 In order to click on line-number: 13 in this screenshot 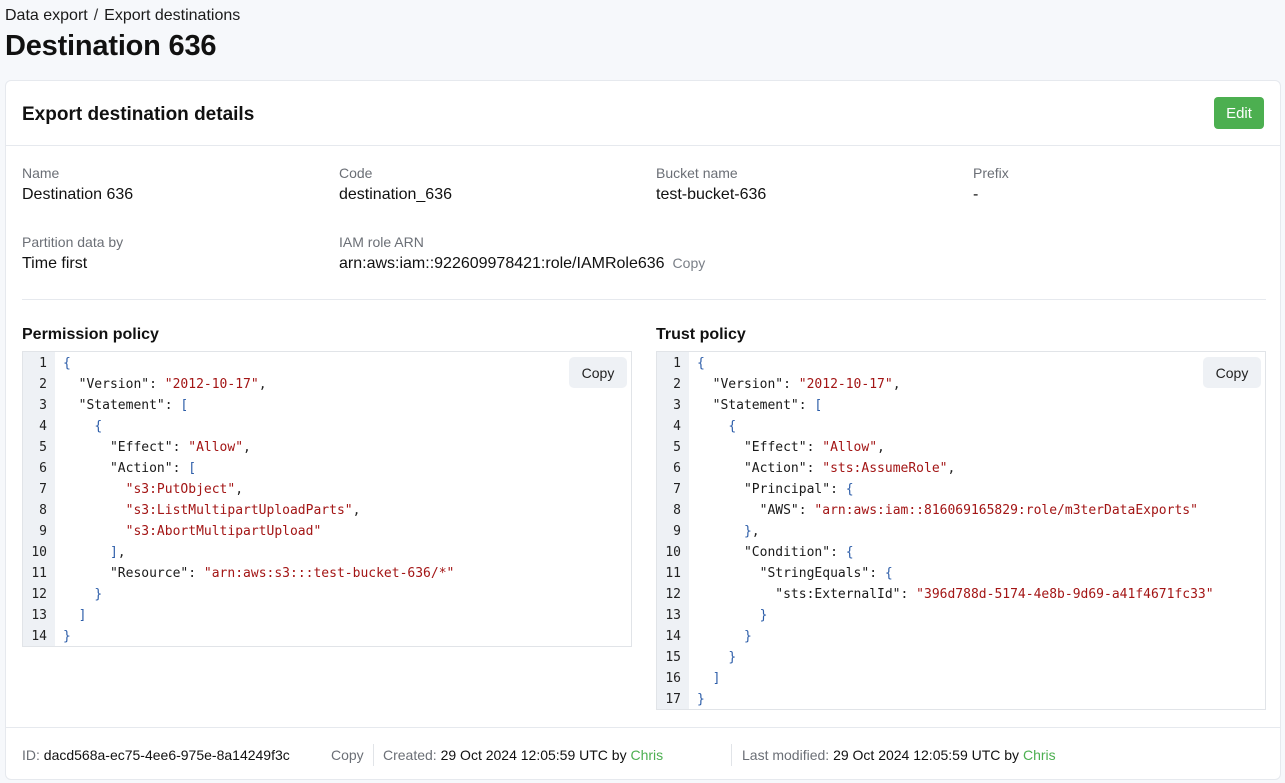, I will do `click(673, 615)`.